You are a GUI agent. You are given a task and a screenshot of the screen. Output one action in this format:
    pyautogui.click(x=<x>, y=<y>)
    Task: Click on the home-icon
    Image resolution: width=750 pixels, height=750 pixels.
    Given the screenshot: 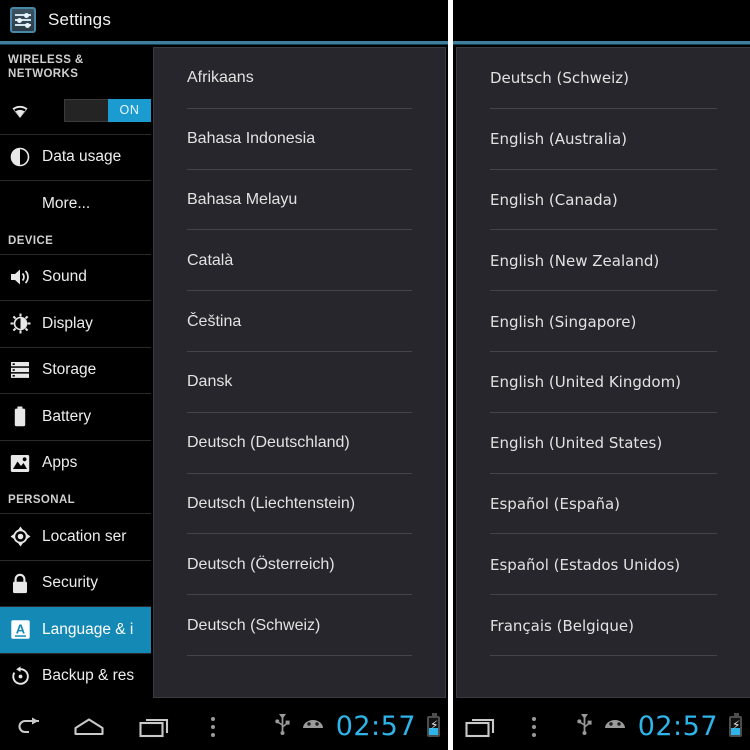 What is the action you would take?
    pyautogui.click(x=89, y=726)
    